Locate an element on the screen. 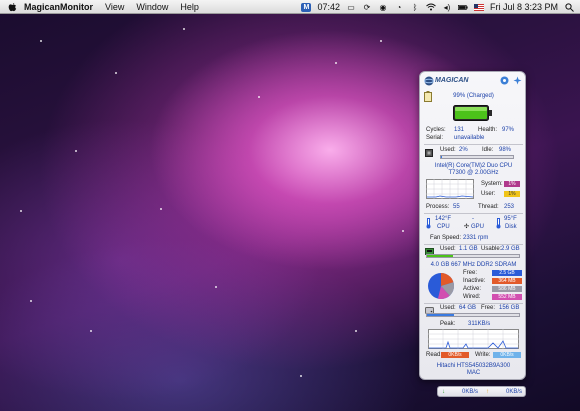 The image size is (580, 411). mem-used-value: 1.1 GB is located at coordinates (468, 249).